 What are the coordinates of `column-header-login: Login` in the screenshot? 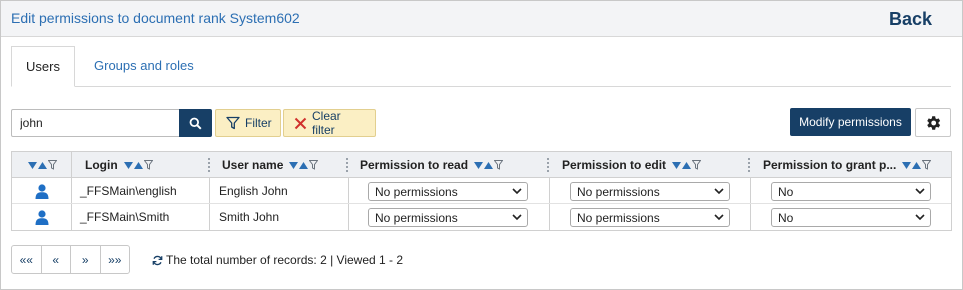 It's located at (145, 165).